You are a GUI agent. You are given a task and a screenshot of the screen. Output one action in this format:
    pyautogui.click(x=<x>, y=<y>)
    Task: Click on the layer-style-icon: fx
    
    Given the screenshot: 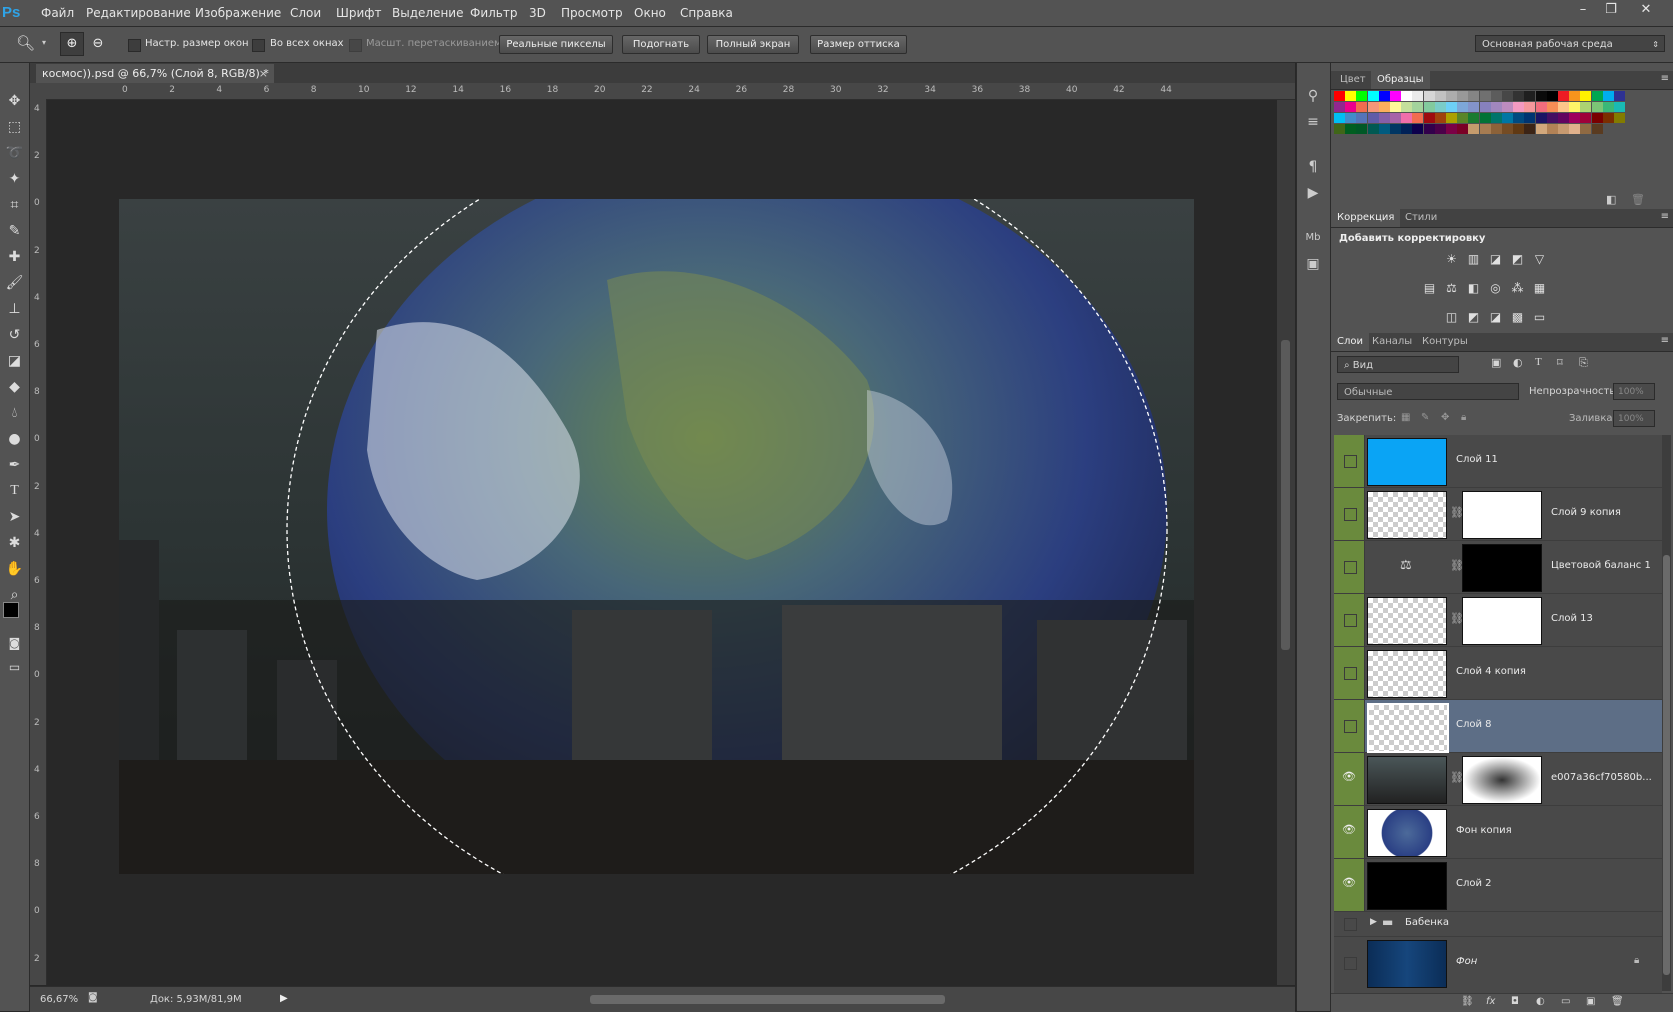 What is the action you would take?
    pyautogui.click(x=1490, y=1001)
    